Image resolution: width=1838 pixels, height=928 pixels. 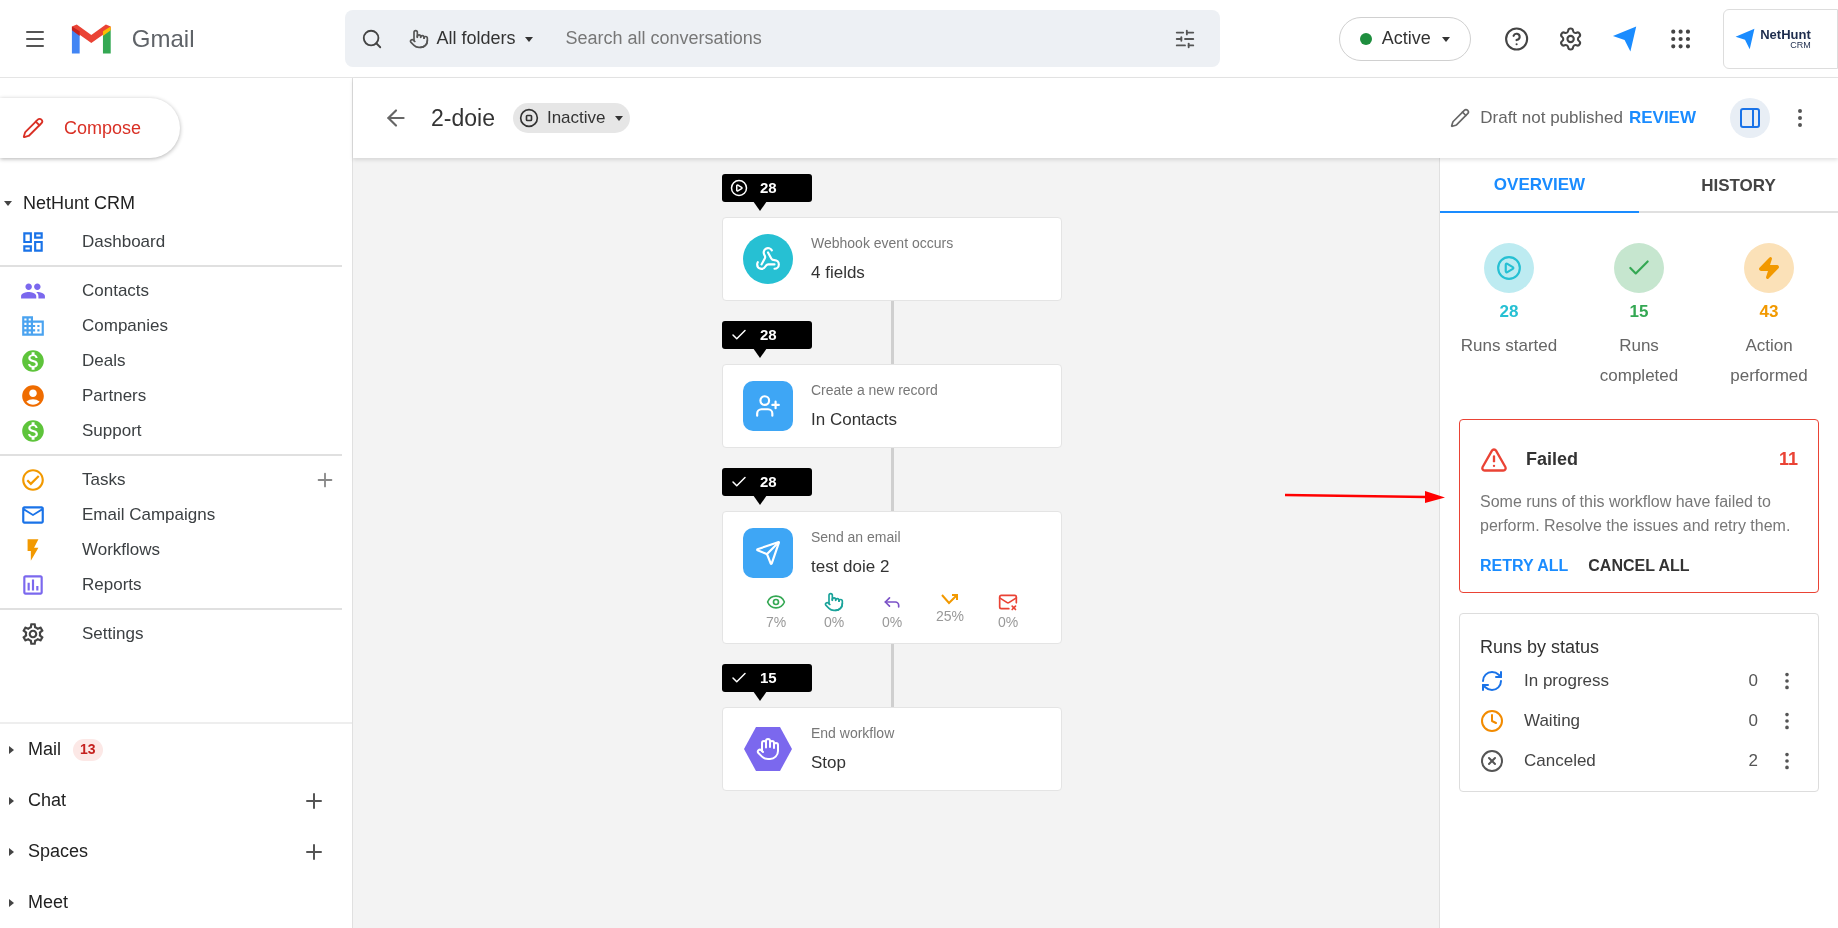 What do you see at coordinates (854, 419) in the screenshot?
I see `step-value: In Contacts` at bounding box center [854, 419].